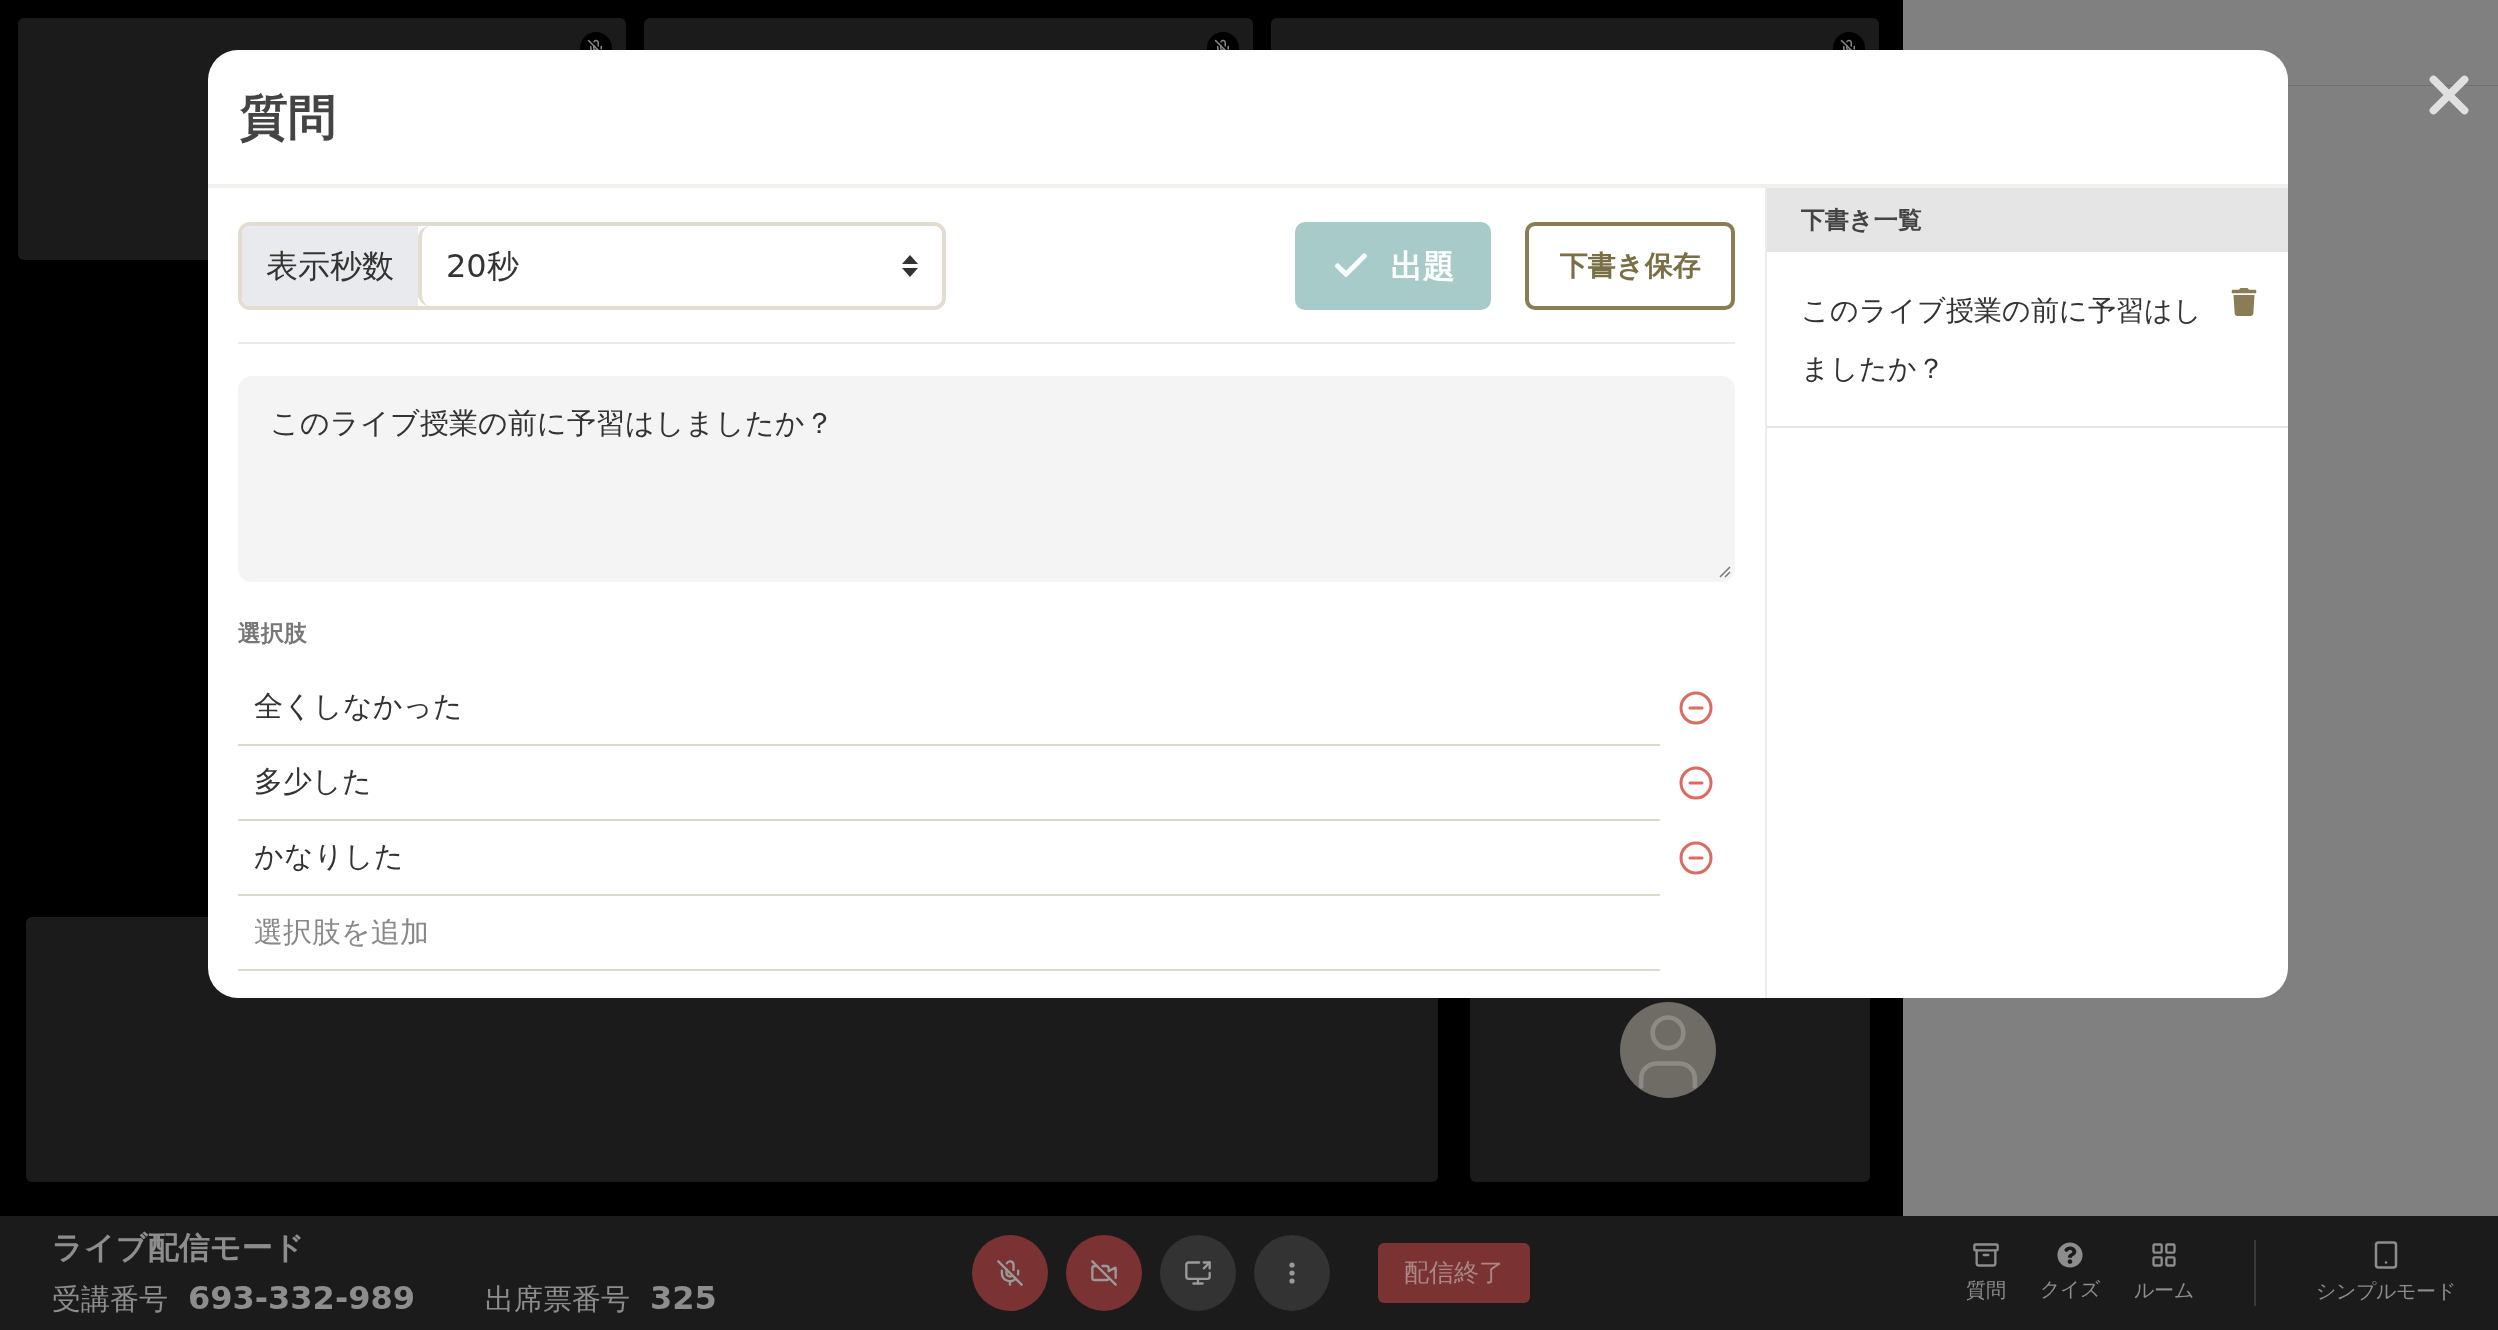 The height and width of the screenshot is (1330, 2498). Describe the element at coordinates (273, 633) in the screenshot. I see `choices-label: 選択肢` at that location.